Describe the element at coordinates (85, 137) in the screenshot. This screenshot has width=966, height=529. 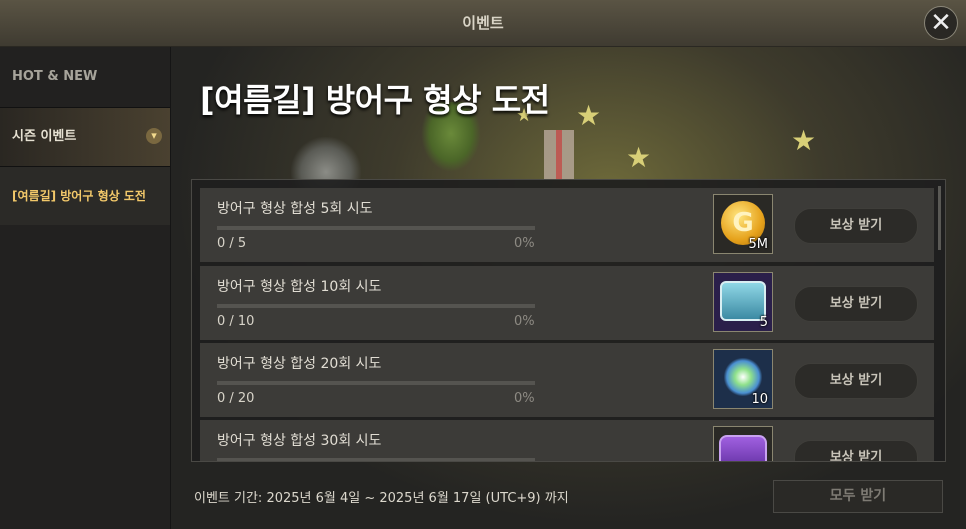
I see `sidebar-item-season-event: 시즌 이벤트 ▾` at that location.